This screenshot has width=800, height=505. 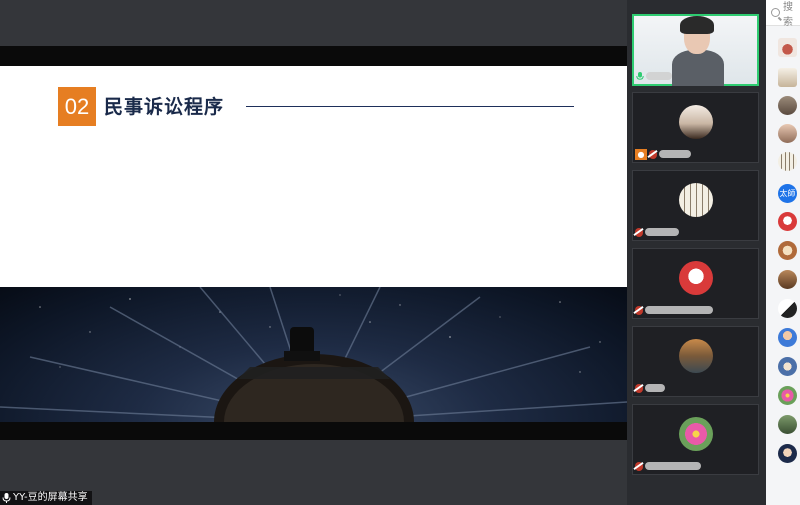 I want to click on search-placeholder: 搜索, so click(x=788, y=14).